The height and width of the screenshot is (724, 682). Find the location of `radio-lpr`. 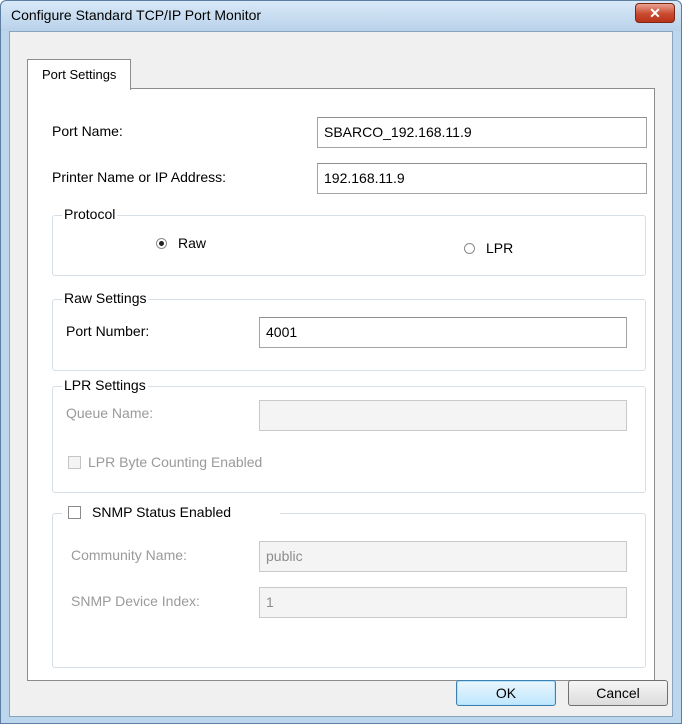

radio-lpr is located at coordinates (469, 248).